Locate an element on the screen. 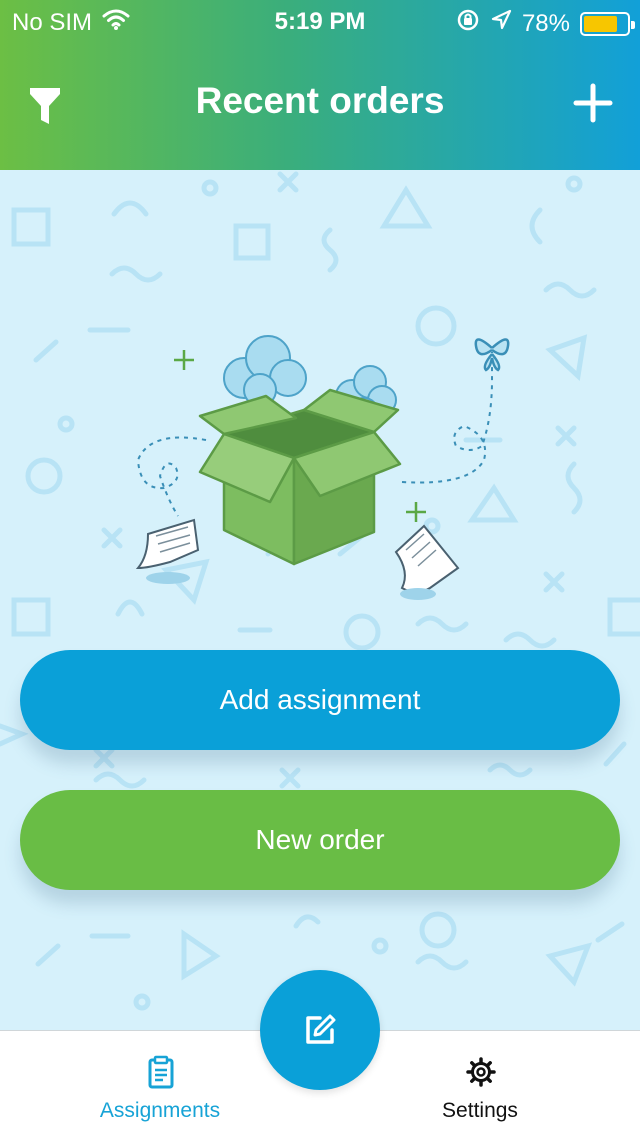 Image resolution: width=640 pixels, height=1136 pixels. navigation-bar: Recent orders is located at coordinates (320, 102).